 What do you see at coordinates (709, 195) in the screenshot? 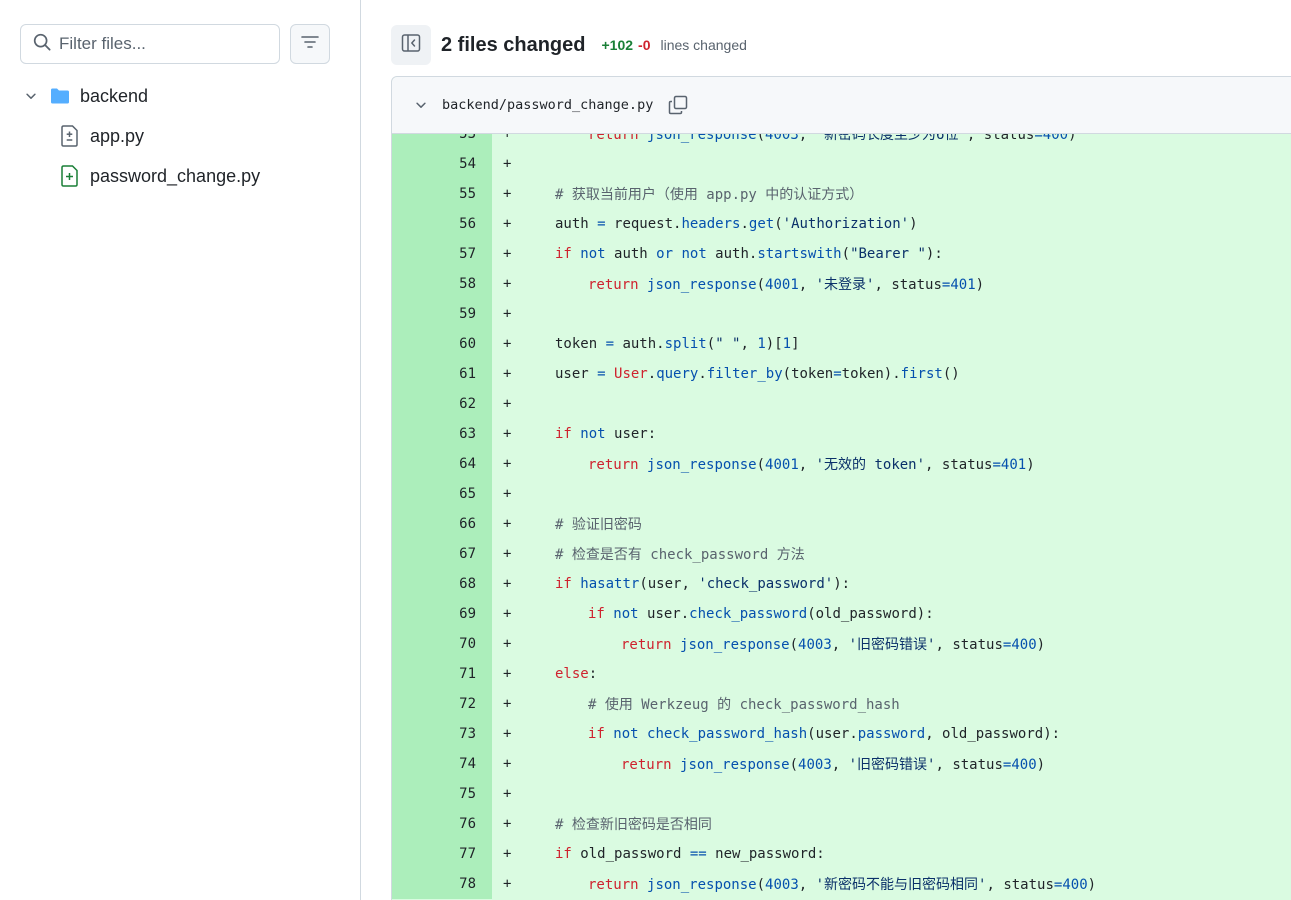
I see `code-token: # 获取当前用户（使用 app.py 中的认证方式）` at bounding box center [709, 195].